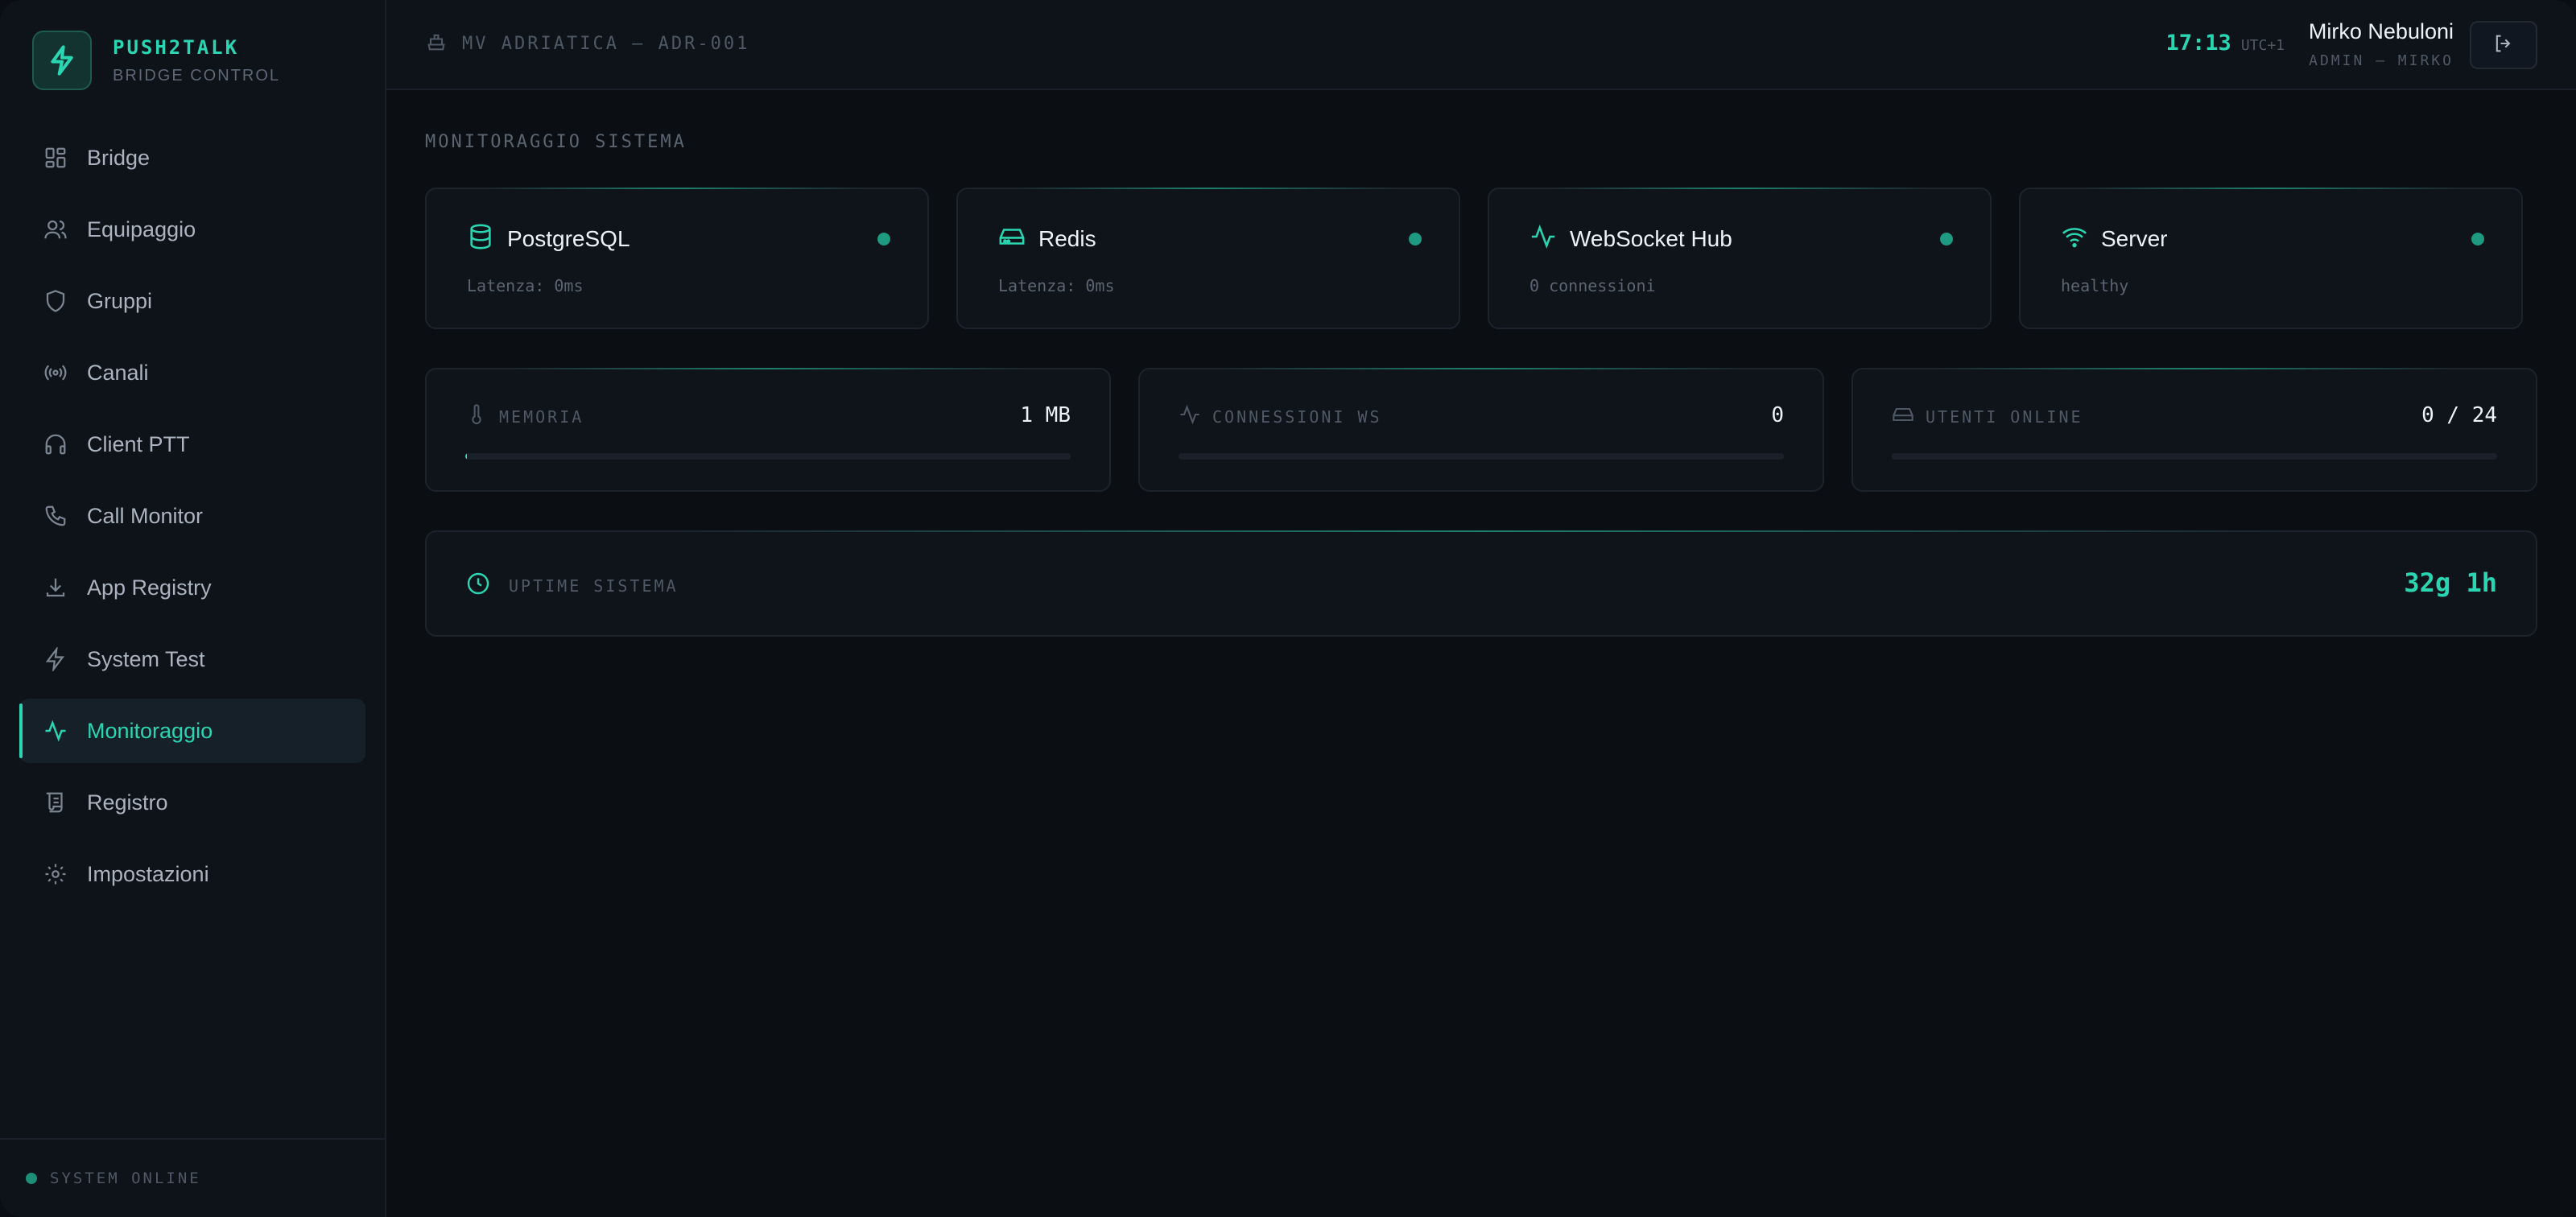 The height and width of the screenshot is (1217, 2576). I want to click on sidebar-item-app-registry: App Registry, so click(192, 587).